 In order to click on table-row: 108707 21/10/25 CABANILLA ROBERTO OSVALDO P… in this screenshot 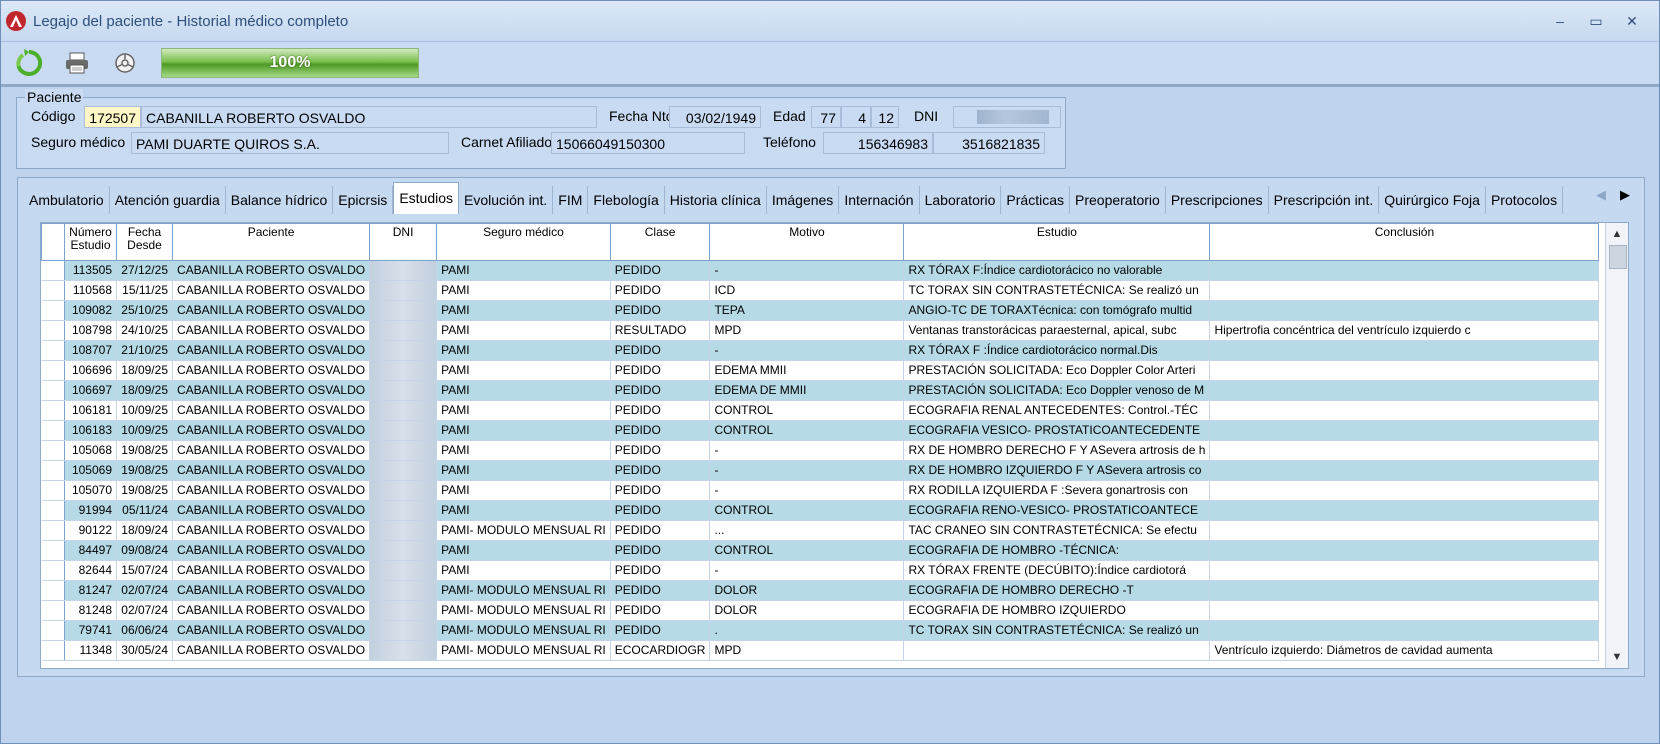, I will do `click(820, 350)`.